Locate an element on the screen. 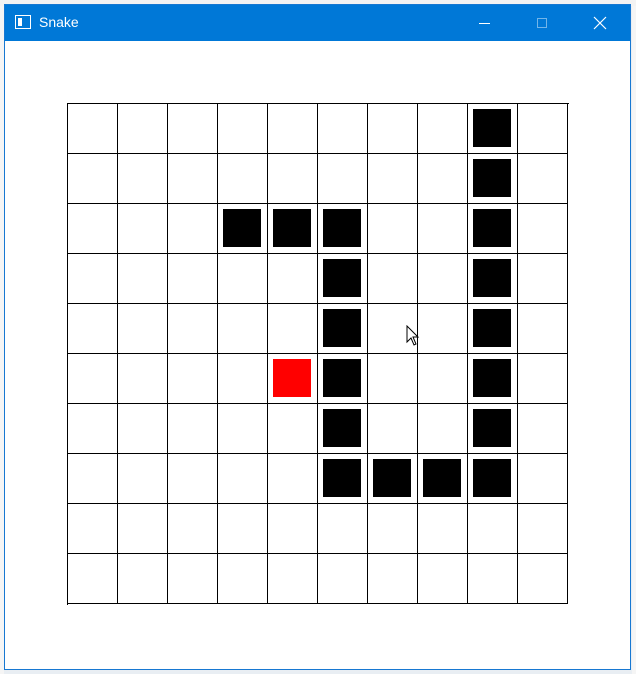  window-app-icon is located at coordinates (23, 22).